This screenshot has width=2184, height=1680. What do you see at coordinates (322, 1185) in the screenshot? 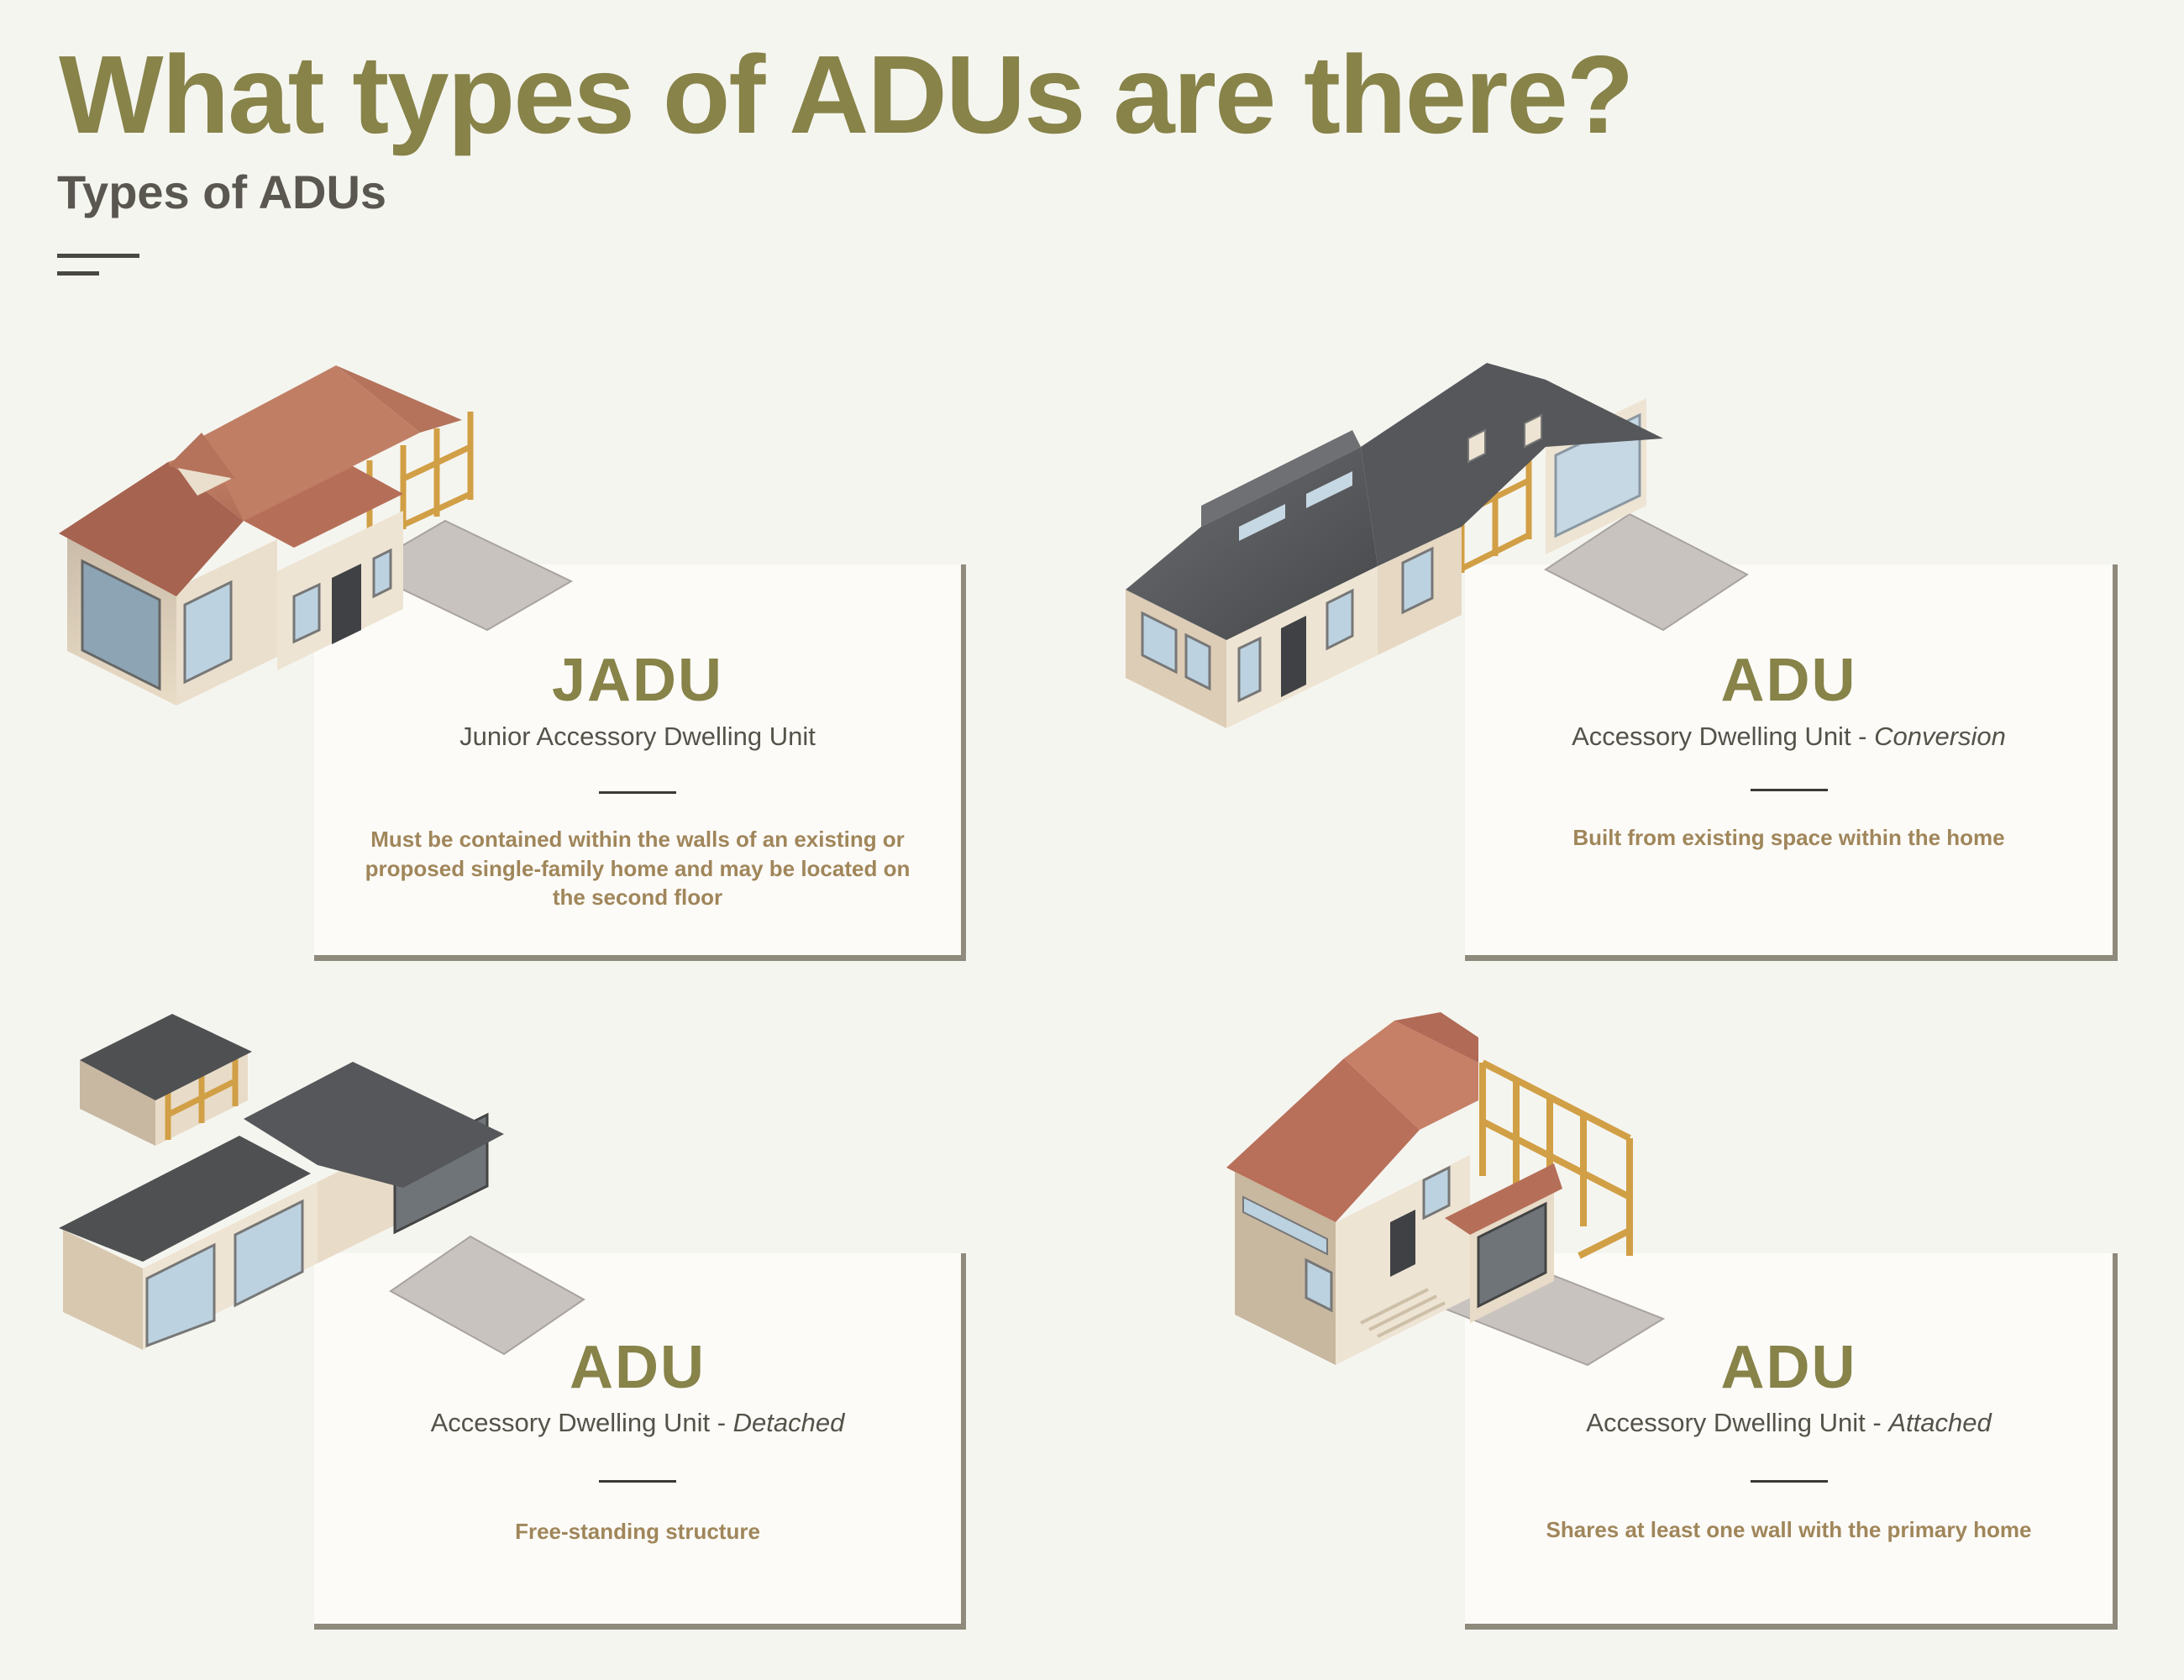
I see `house-illustration-detached` at bounding box center [322, 1185].